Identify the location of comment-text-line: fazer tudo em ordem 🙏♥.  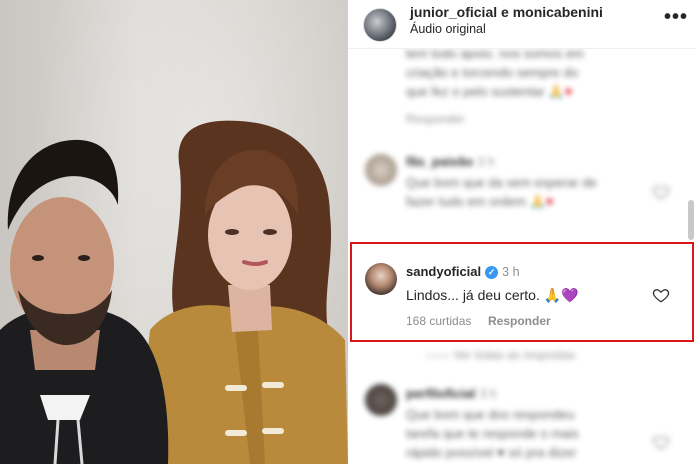
(480, 201).